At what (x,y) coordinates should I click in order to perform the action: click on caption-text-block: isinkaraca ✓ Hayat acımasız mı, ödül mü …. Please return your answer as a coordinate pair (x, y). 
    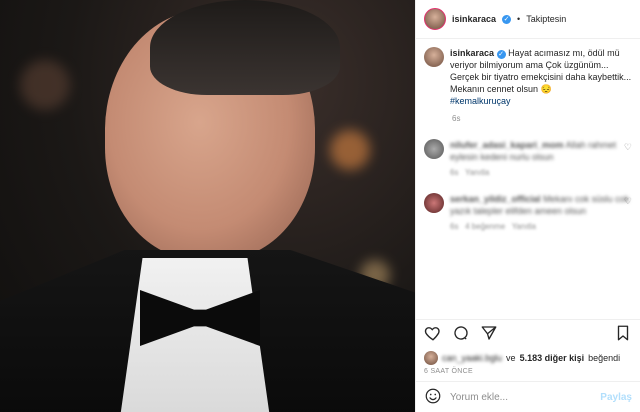
    Looking at the image, I should click on (541, 77).